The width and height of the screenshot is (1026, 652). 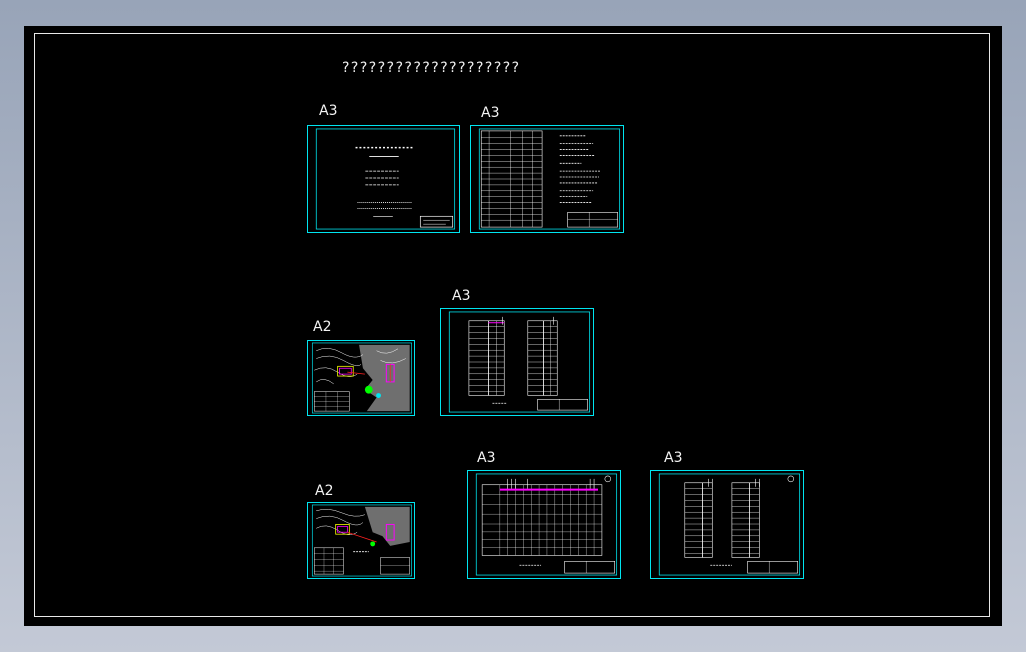 I want to click on sheet-plan-2-drawing, so click(x=361, y=540).